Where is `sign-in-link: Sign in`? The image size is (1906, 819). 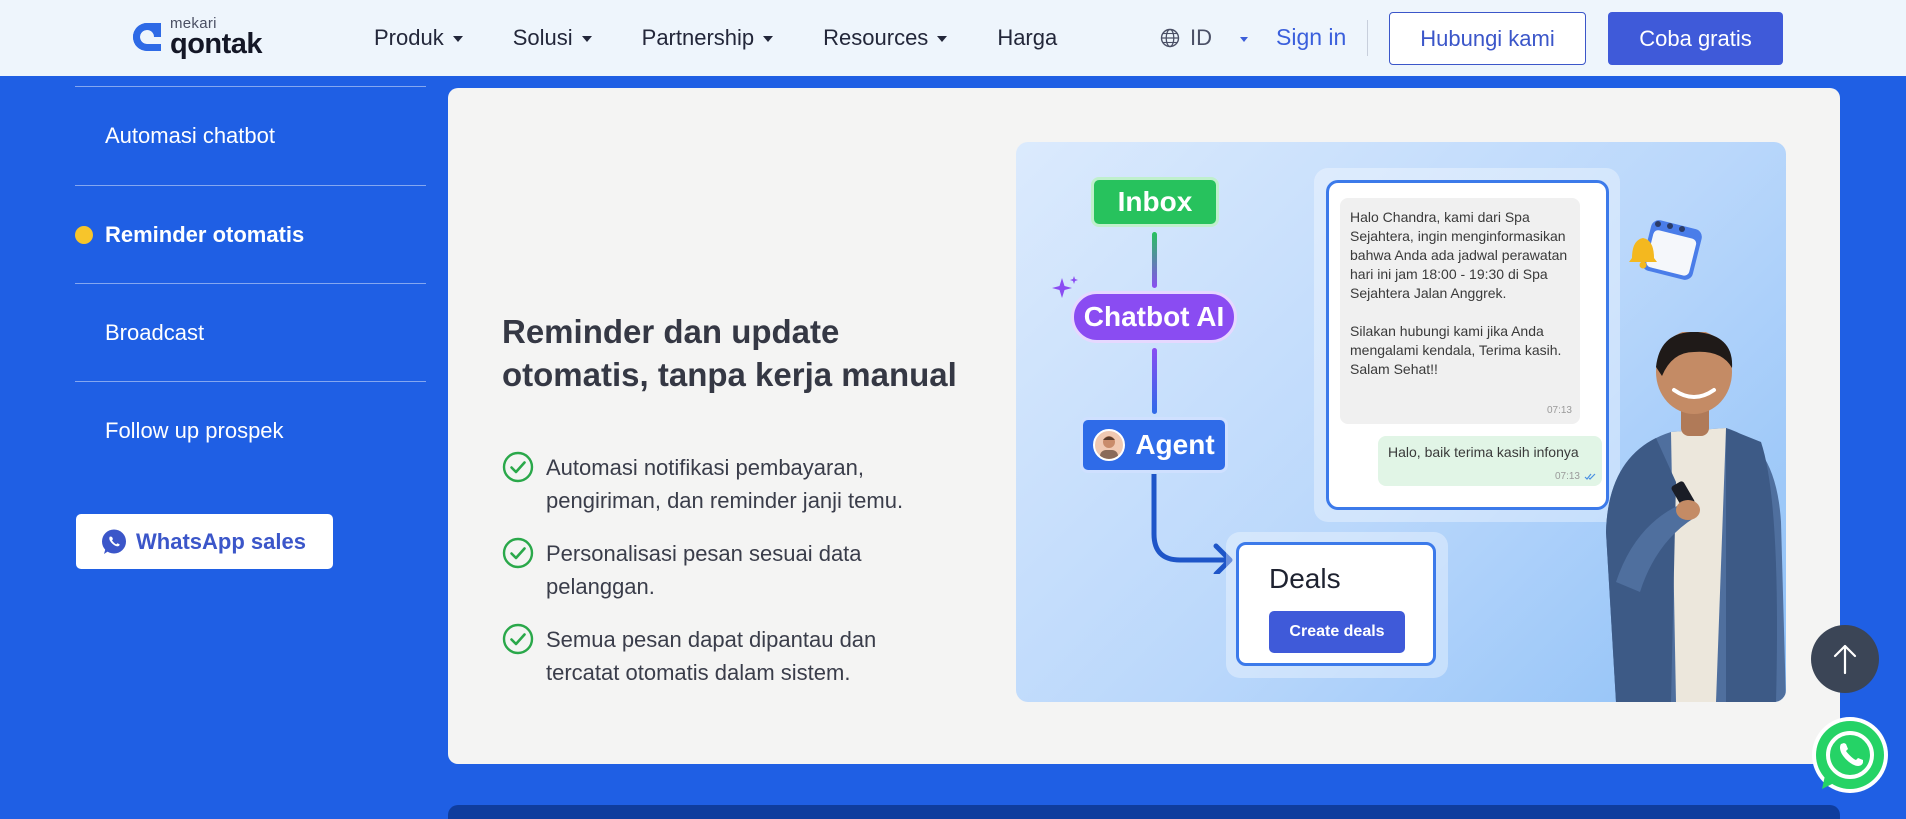 sign-in-link: Sign in is located at coordinates (1311, 37).